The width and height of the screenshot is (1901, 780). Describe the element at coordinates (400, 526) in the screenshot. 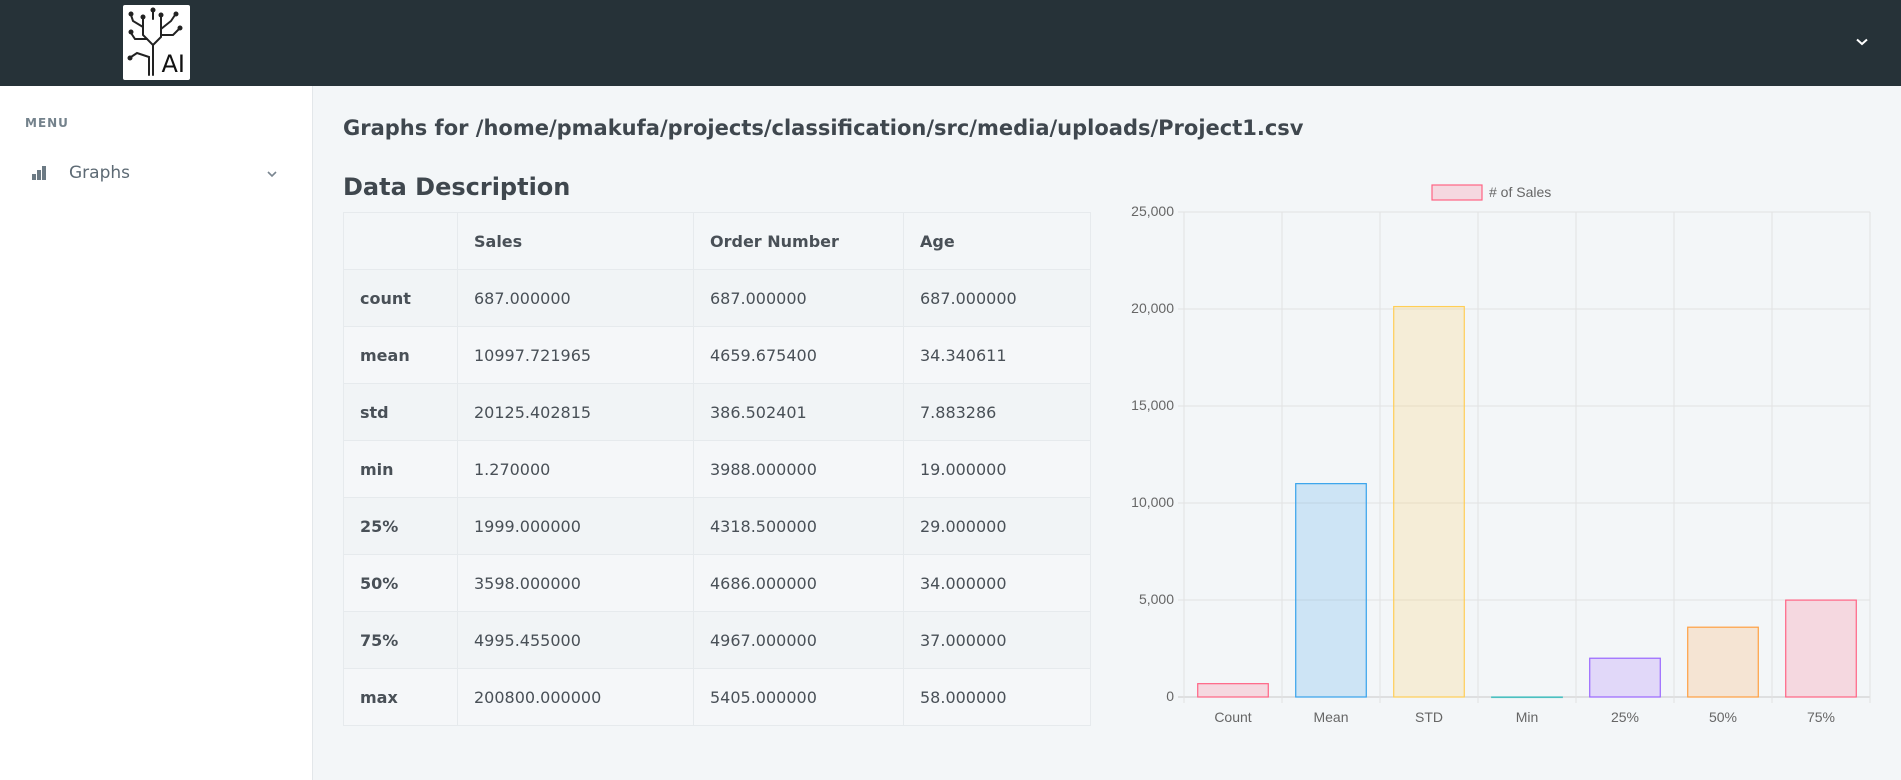

I see `row-label: 25%` at that location.